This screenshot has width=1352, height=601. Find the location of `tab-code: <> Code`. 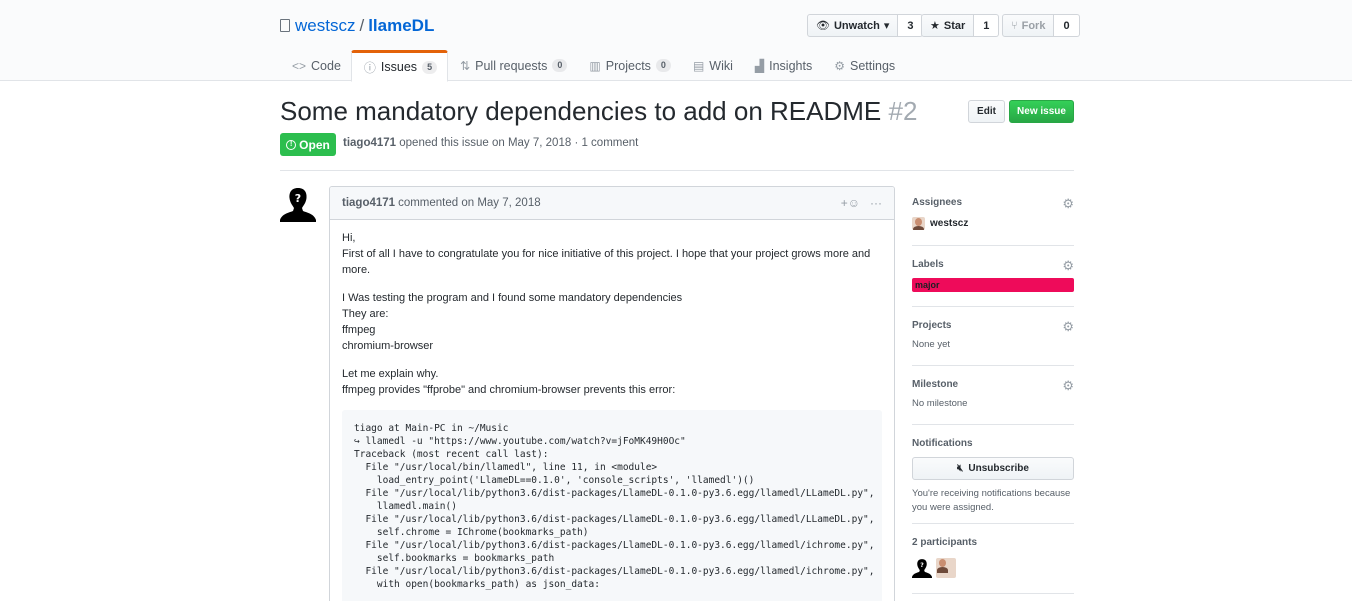

tab-code: <> Code is located at coordinates (315, 65).